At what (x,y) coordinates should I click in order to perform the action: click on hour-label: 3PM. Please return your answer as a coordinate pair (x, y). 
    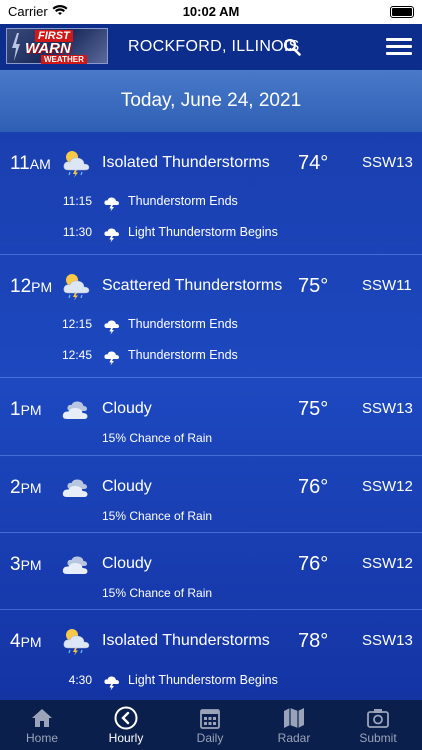
    Looking at the image, I should click on (26, 564).